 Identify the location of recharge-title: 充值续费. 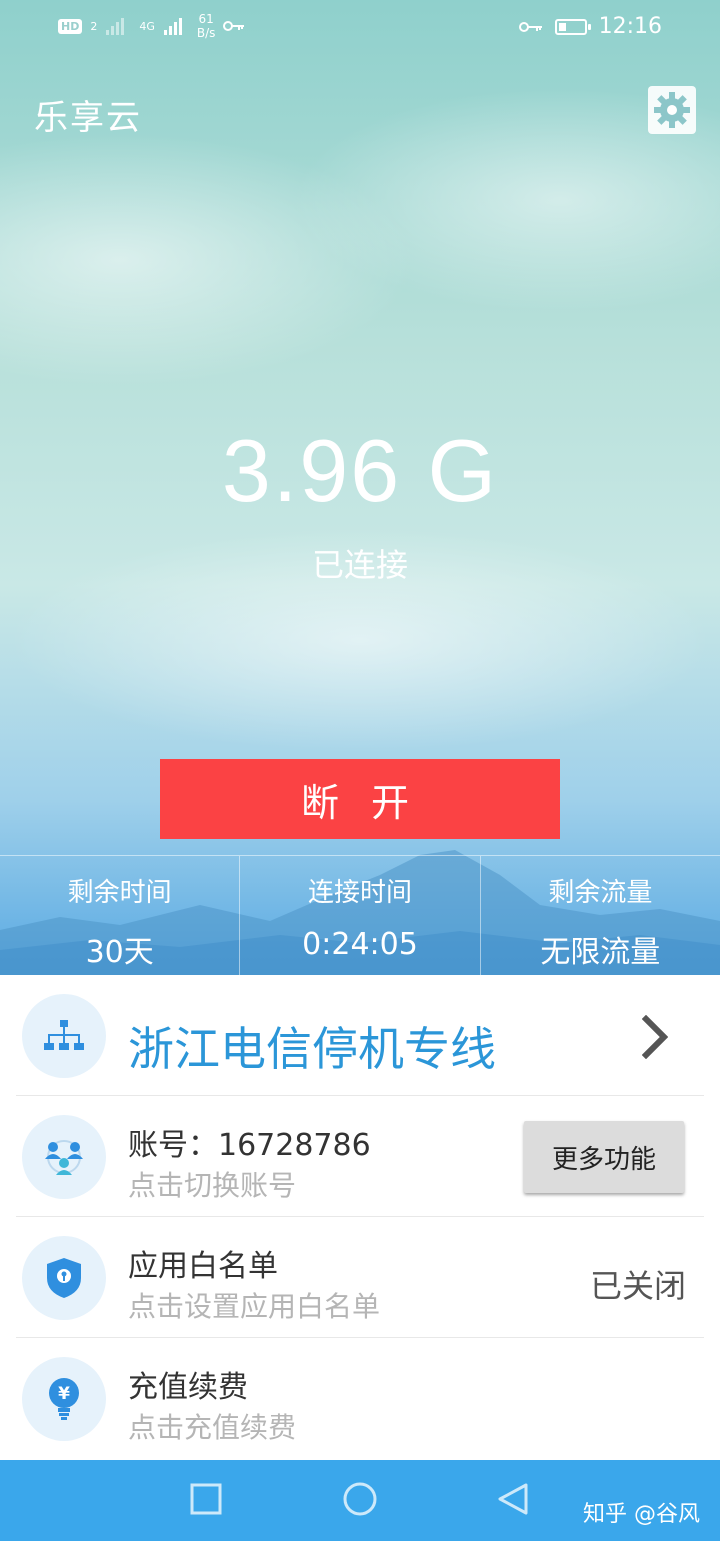
(188, 1387).